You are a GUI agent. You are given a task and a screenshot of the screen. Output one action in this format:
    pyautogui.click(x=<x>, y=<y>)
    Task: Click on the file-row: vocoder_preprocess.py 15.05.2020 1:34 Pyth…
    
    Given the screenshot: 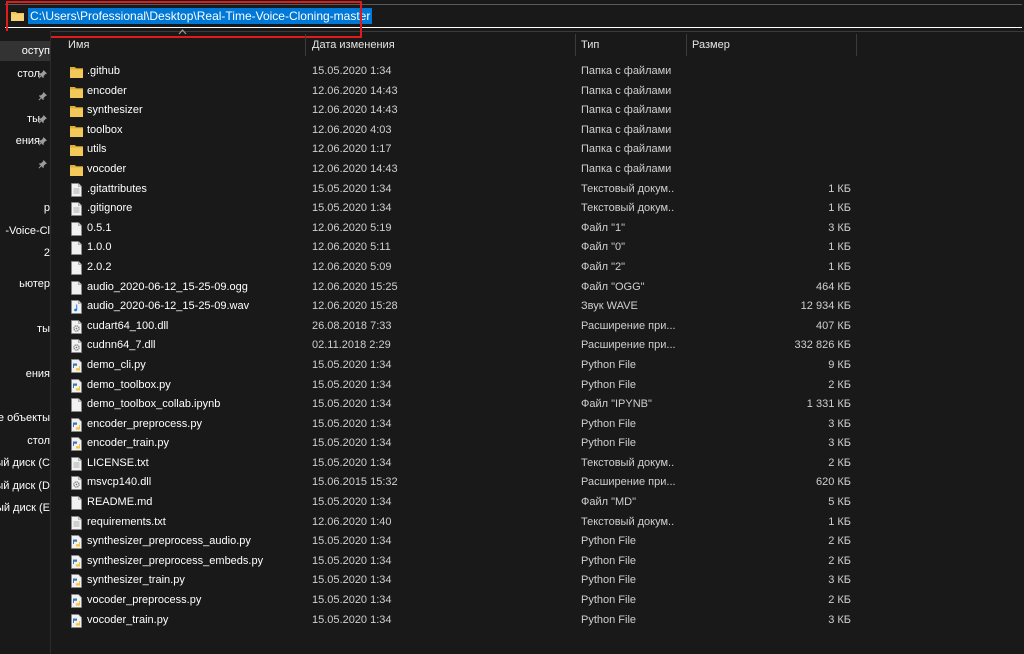 What is the action you would take?
    pyautogui.click(x=537, y=601)
    